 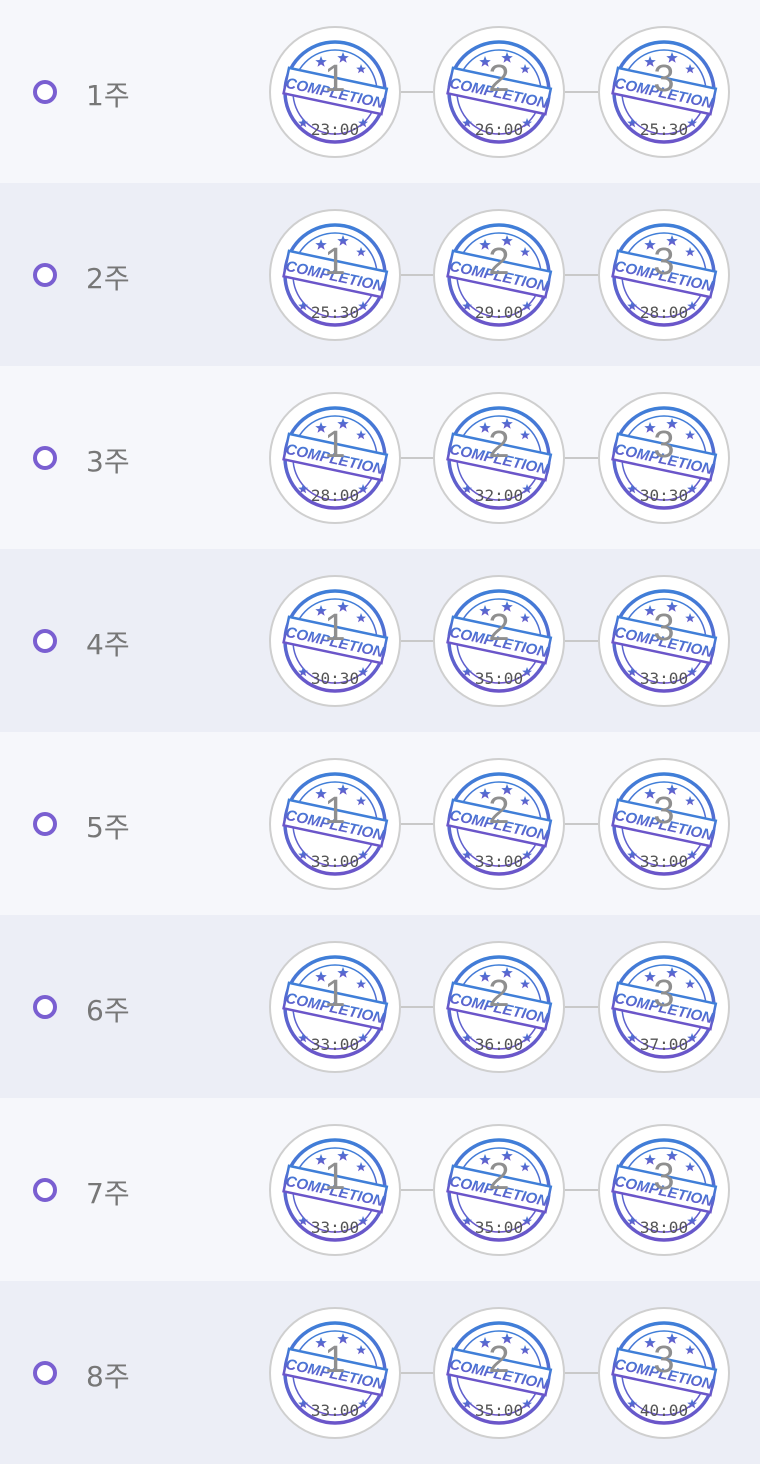 I want to click on week-label: 6주, so click(x=108, y=1010).